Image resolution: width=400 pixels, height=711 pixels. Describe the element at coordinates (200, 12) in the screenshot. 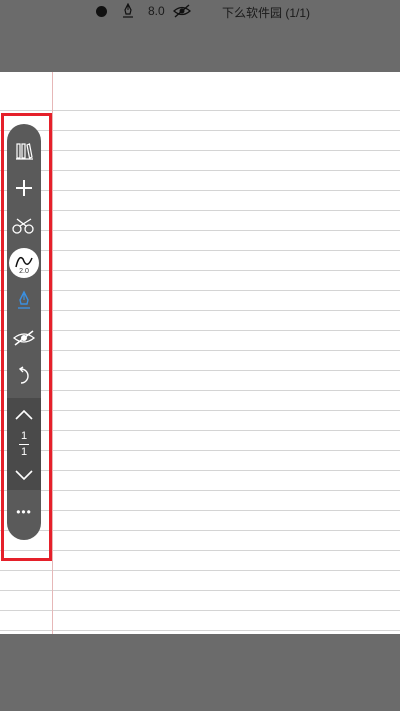

I see `status-bar: 8.0 下么软件园 (1/1)` at that location.